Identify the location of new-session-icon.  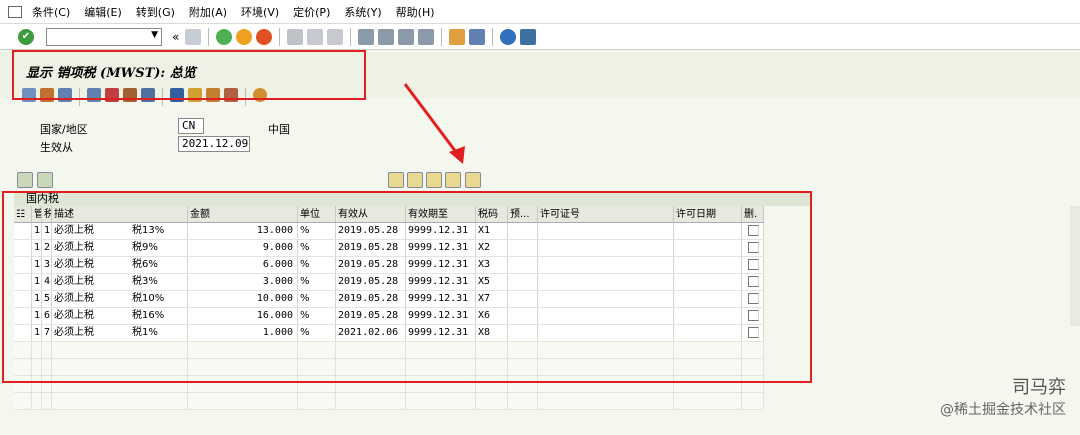
(457, 36).